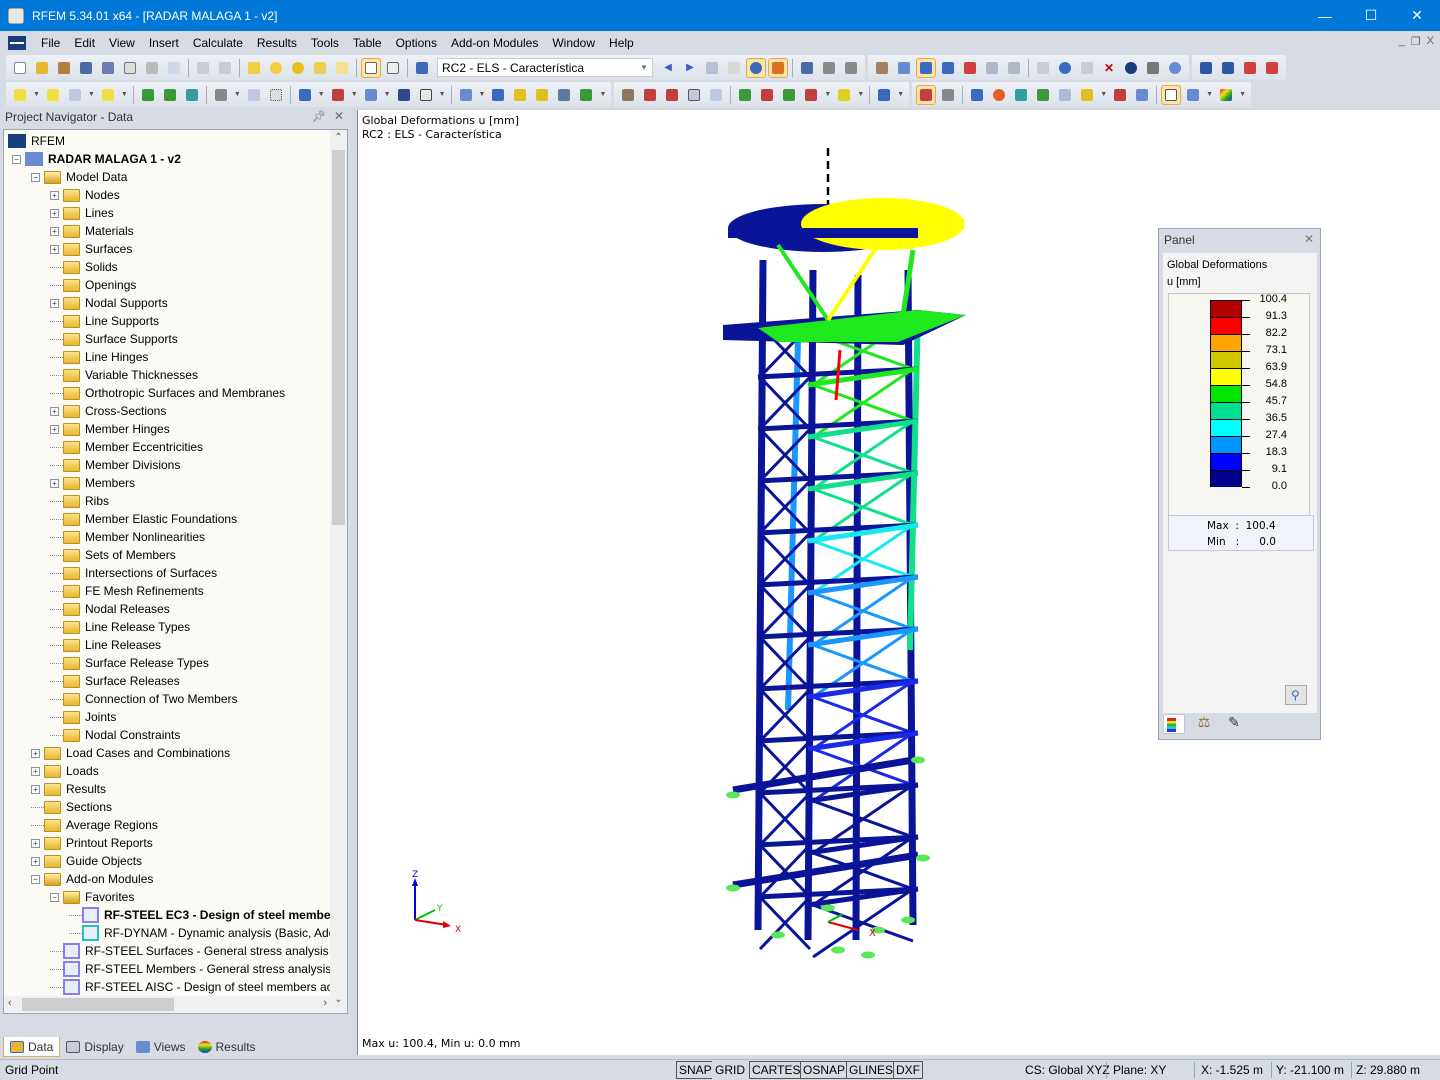 The width and height of the screenshot is (1440, 1080). What do you see at coordinates (1120, 95) in the screenshot?
I see `diagram-icon` at bounding box center [1120, 95].